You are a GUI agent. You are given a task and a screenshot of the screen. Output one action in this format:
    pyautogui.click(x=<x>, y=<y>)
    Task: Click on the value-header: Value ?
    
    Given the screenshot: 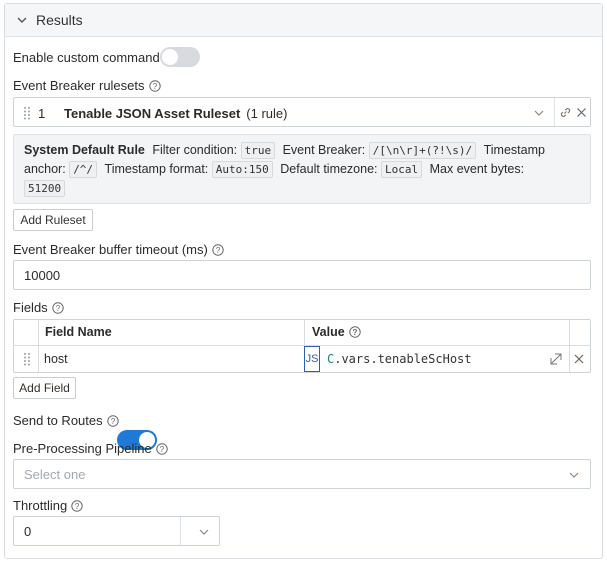 What is the action you would take?
    pyautogui.click(x=336, y=332)
    